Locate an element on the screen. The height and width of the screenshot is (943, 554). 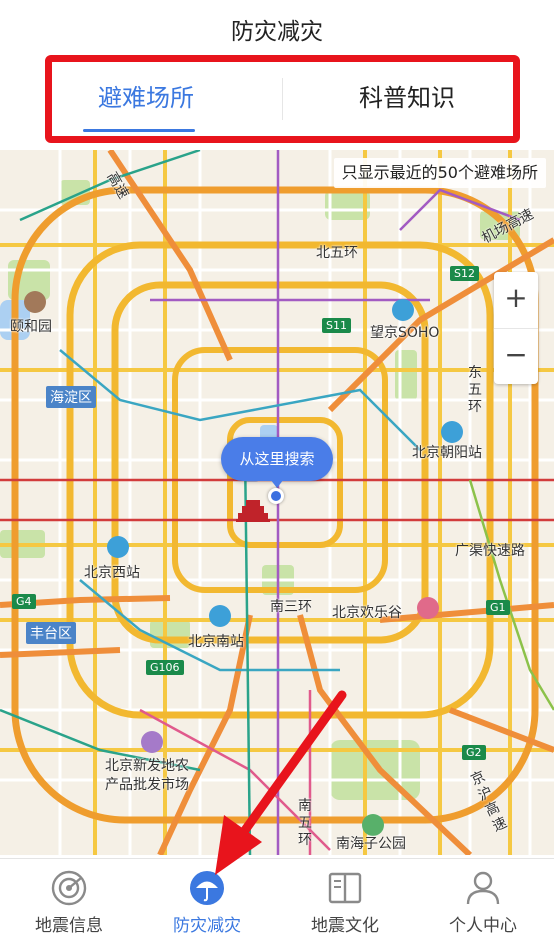
map-label-beiwuhuan: 北五环 is located at coordinates (337, 253).